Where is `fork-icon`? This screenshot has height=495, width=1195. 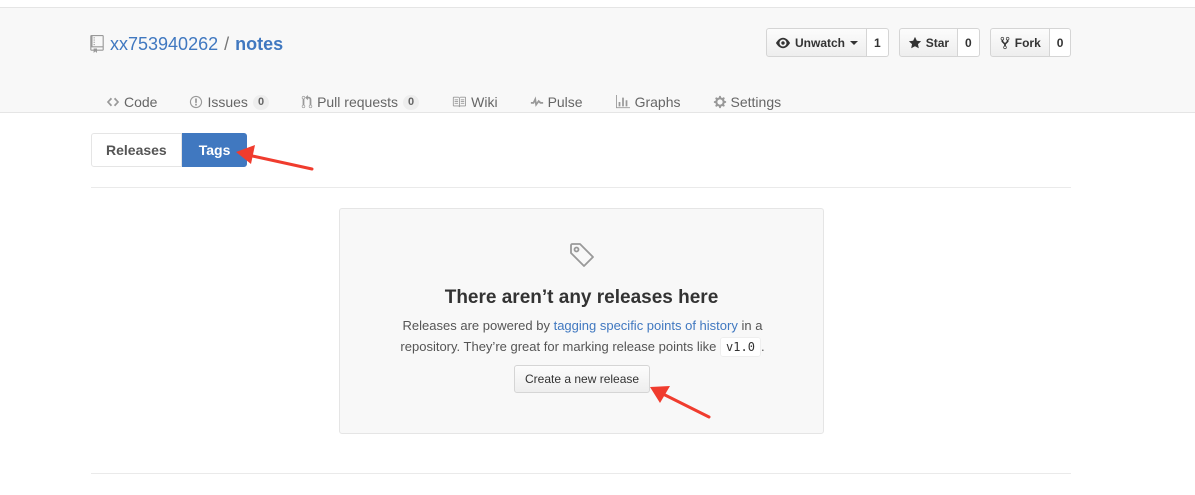
fork-icon is located at coordinates (1007, 43).